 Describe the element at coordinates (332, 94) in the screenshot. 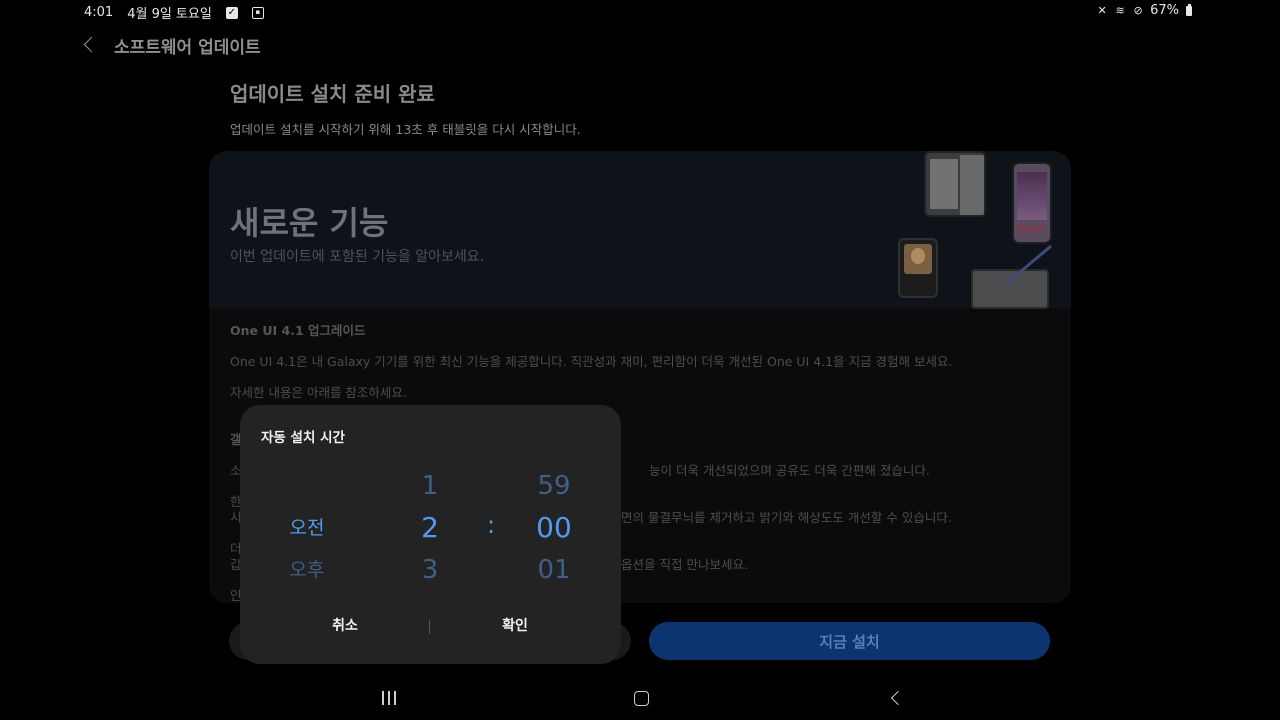

I see `update-ready-title: 업데이트 설치 준비 완료` at that location.